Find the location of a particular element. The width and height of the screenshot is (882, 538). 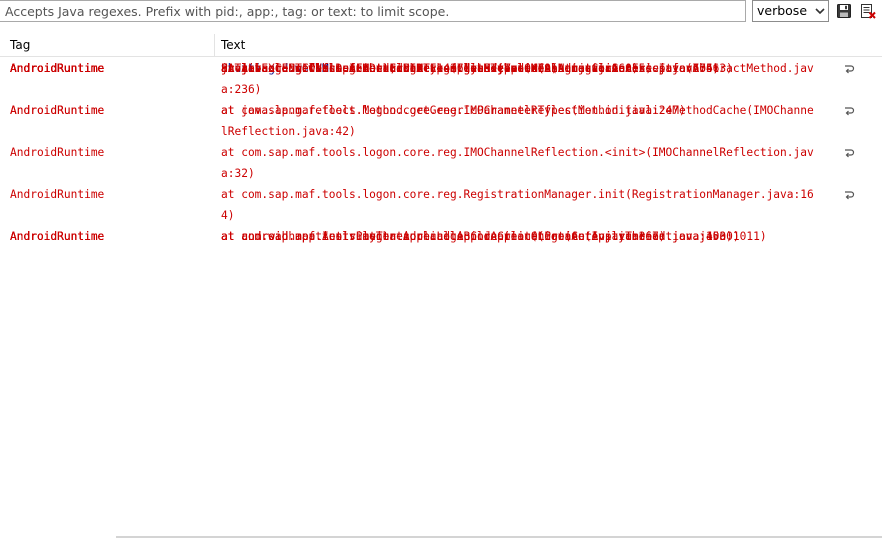

log-message-line: a:236) is located at coordinates (241, 89).